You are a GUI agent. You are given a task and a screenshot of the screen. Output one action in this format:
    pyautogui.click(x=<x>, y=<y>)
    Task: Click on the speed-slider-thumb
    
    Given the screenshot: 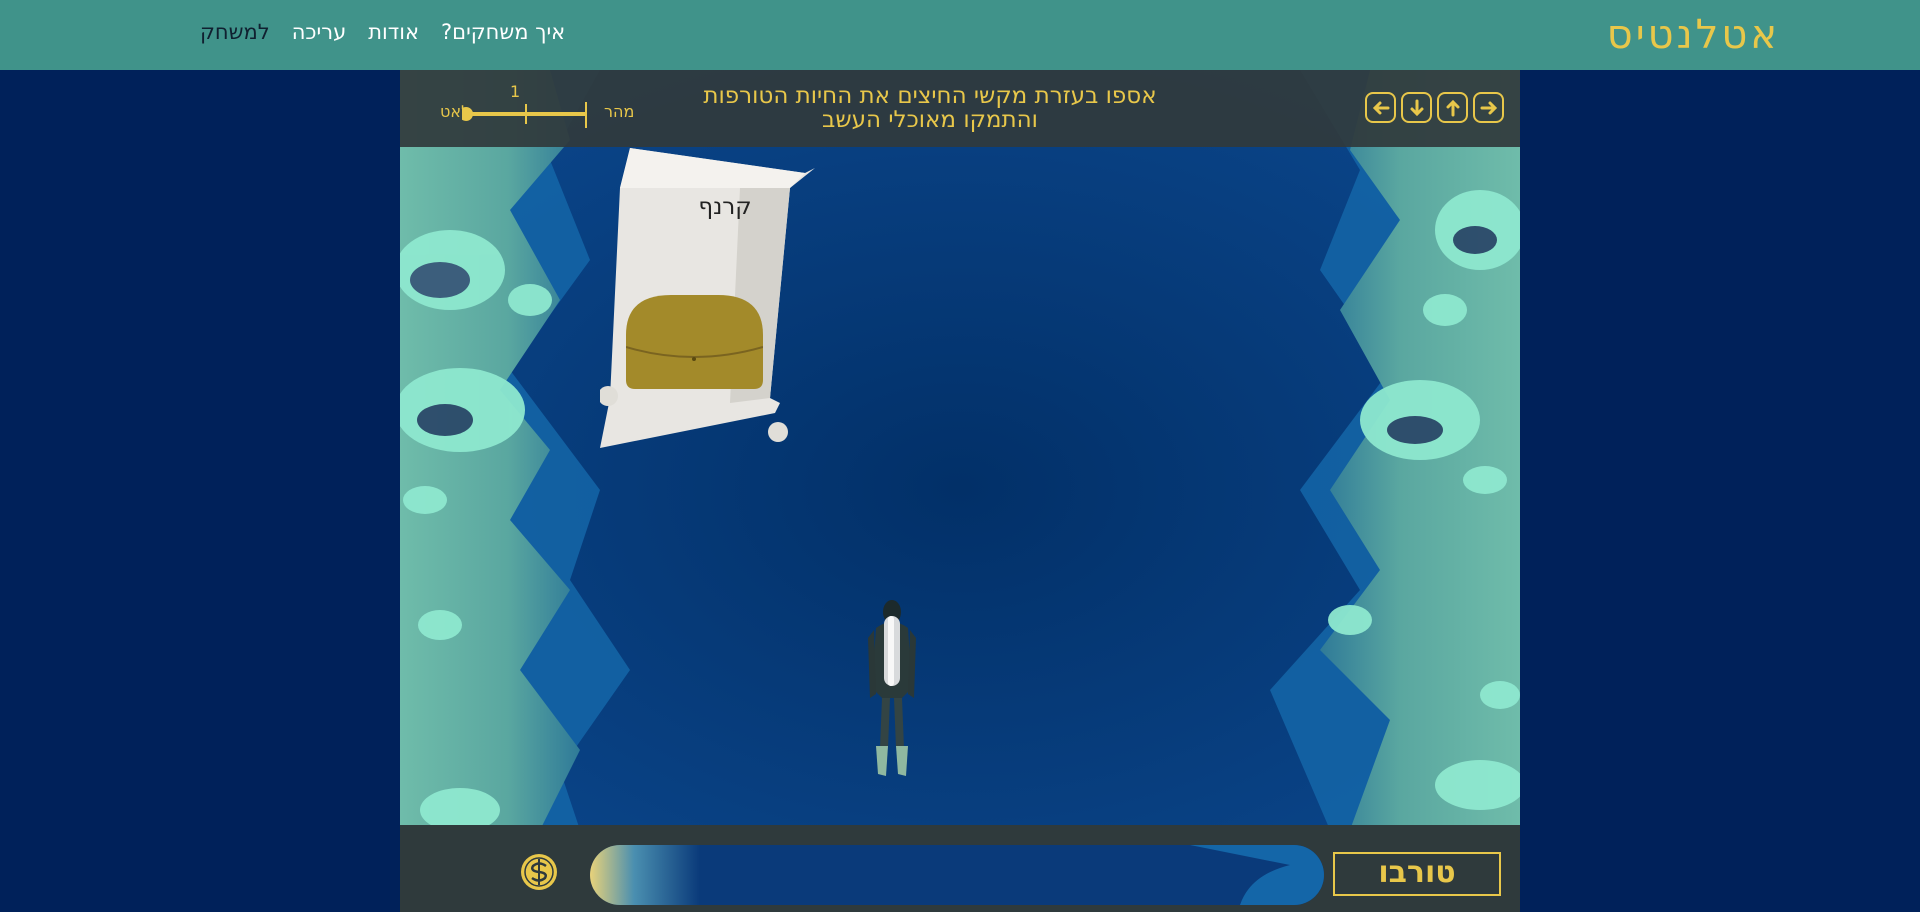 What is the action you would take?
    pyautogui.click(x=467, y=114)
    